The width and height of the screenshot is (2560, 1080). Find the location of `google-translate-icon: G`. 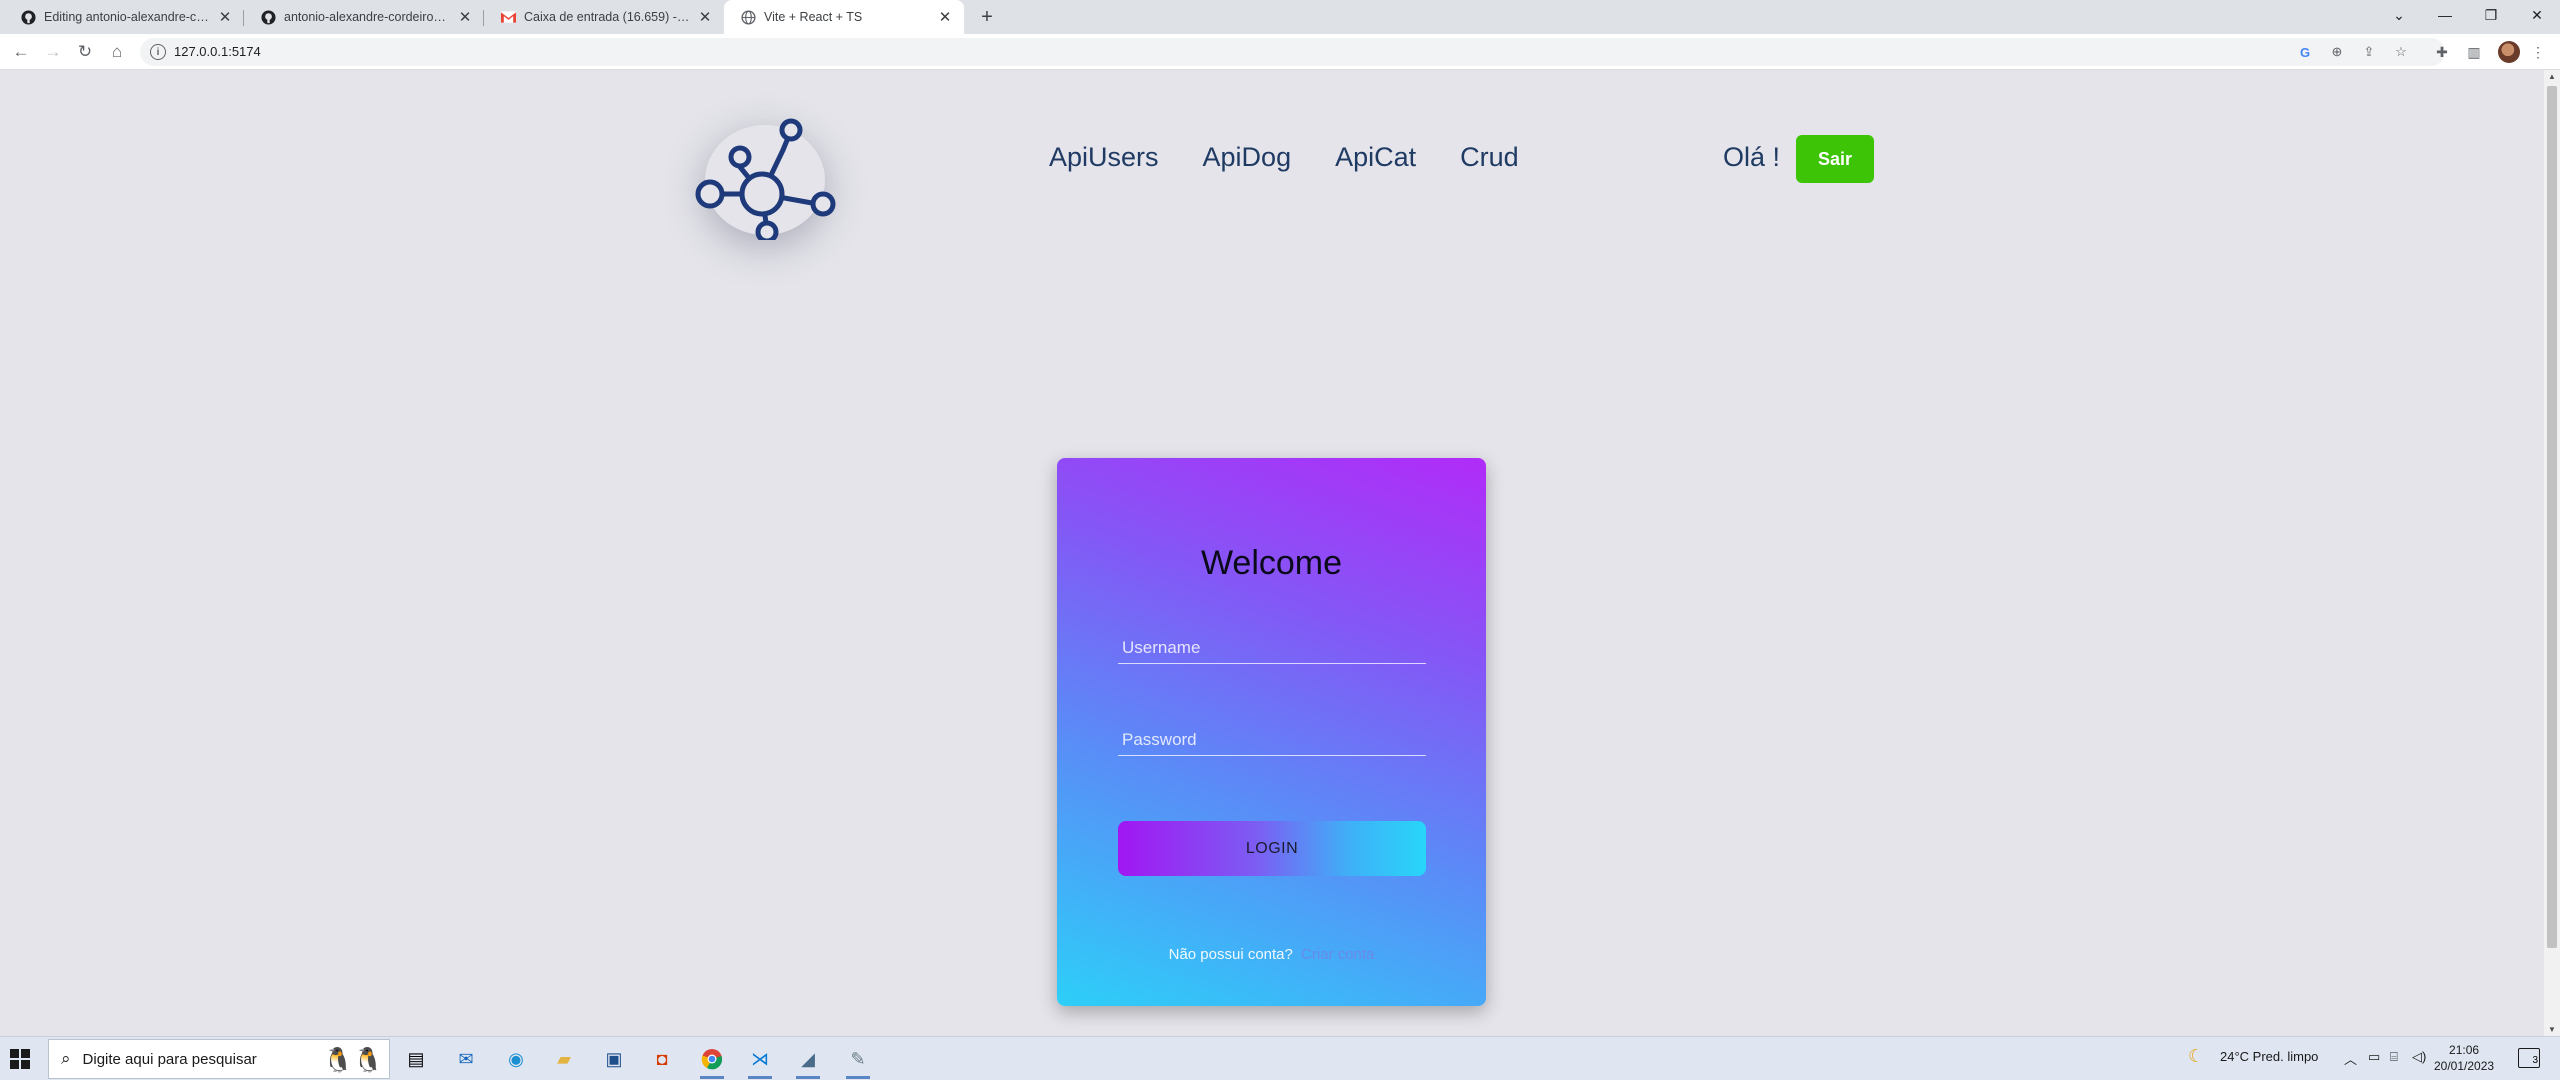

google-translate-icon: G is located at coordinates (2305, 52).